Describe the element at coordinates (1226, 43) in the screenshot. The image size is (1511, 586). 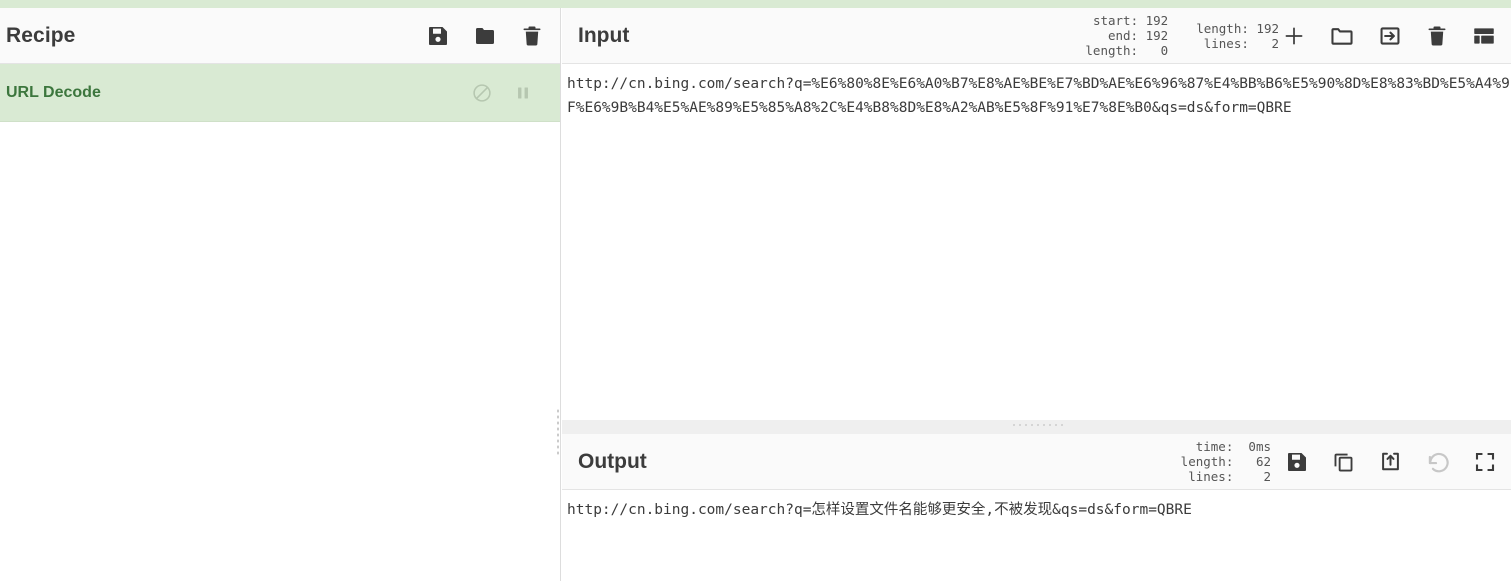
I see `input-lines-stat: lines:` at that location.